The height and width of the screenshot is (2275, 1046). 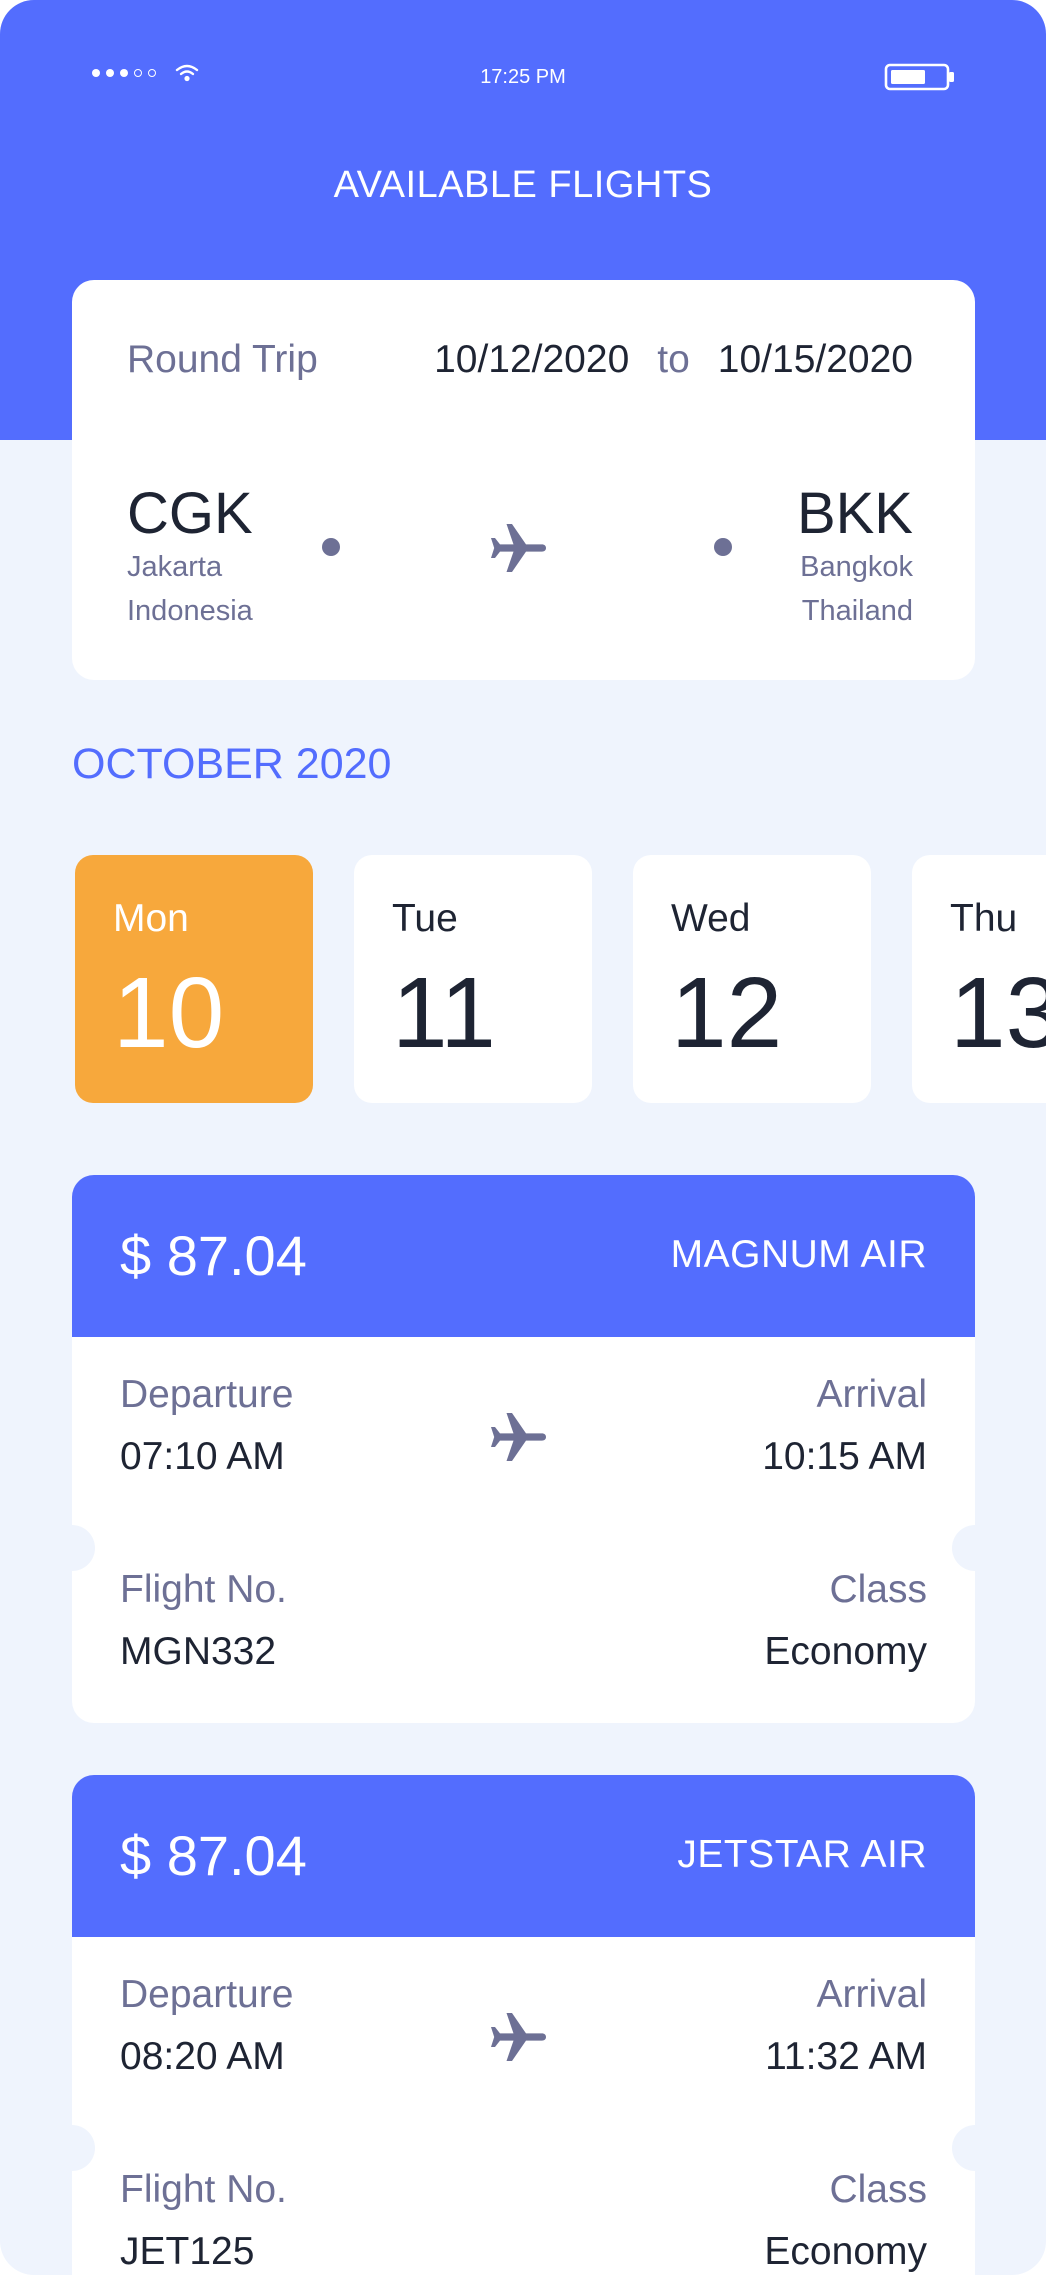 I want to click on route-dot-destination, so click(x=723, y=547).